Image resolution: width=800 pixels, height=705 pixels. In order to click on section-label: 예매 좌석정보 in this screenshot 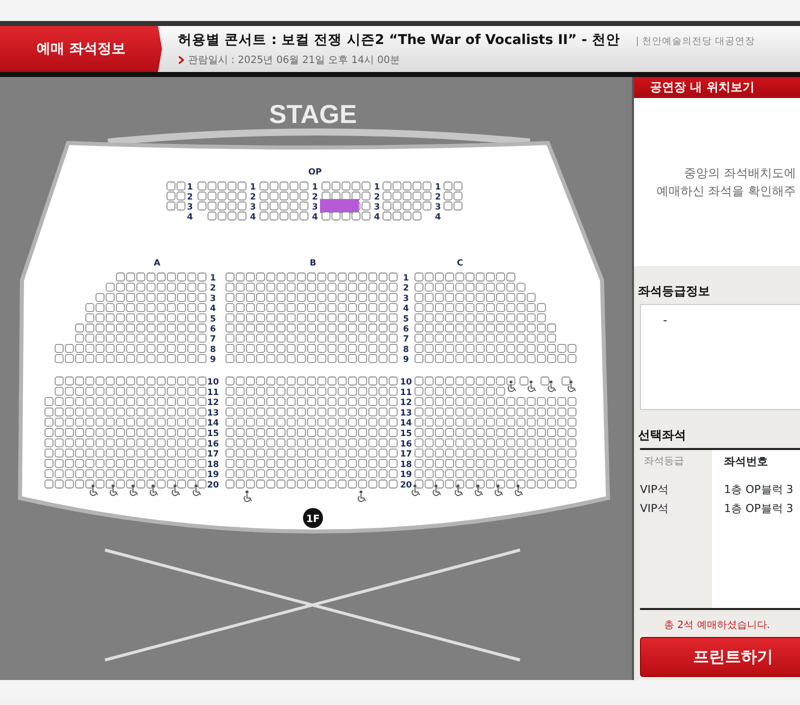, I will do `click(81, 49)`.